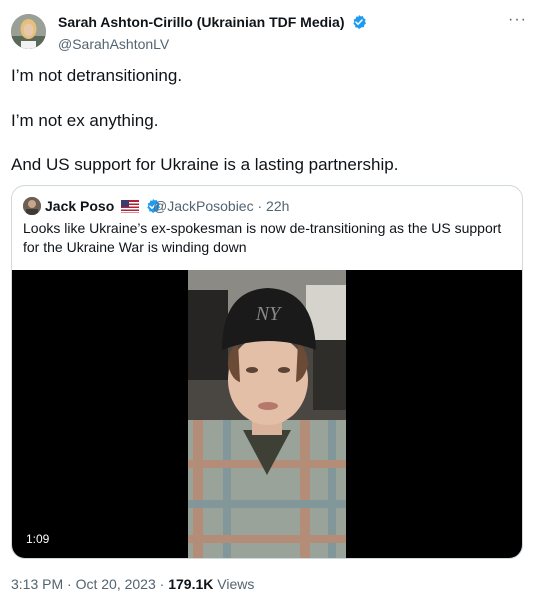  What do you see at coordinates (116, 584) in the screenshot?
I see `tweet-date: Oct 20, 2023` at bounding box center [116, 584].